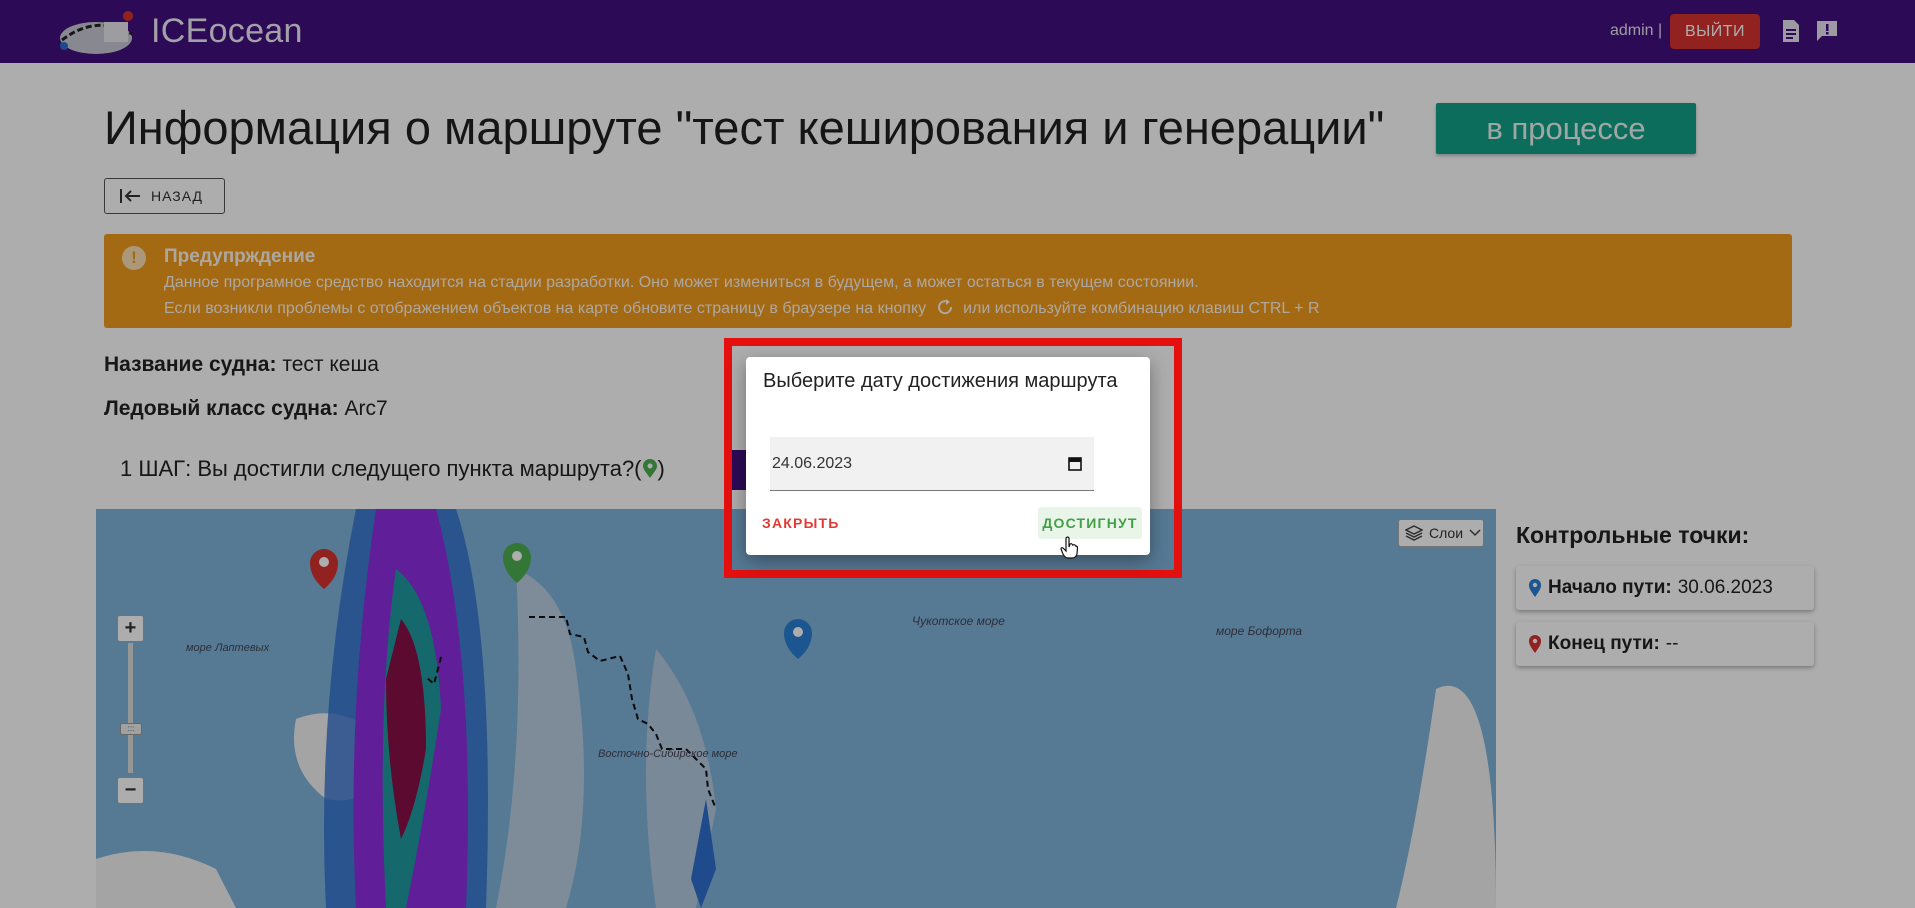 This screenshot has height=908, width=1915. What do you see at coordinates (812, 463) in the screenshot?
I see `date-value: 24.06.2023` at bounding box center [812, 463].